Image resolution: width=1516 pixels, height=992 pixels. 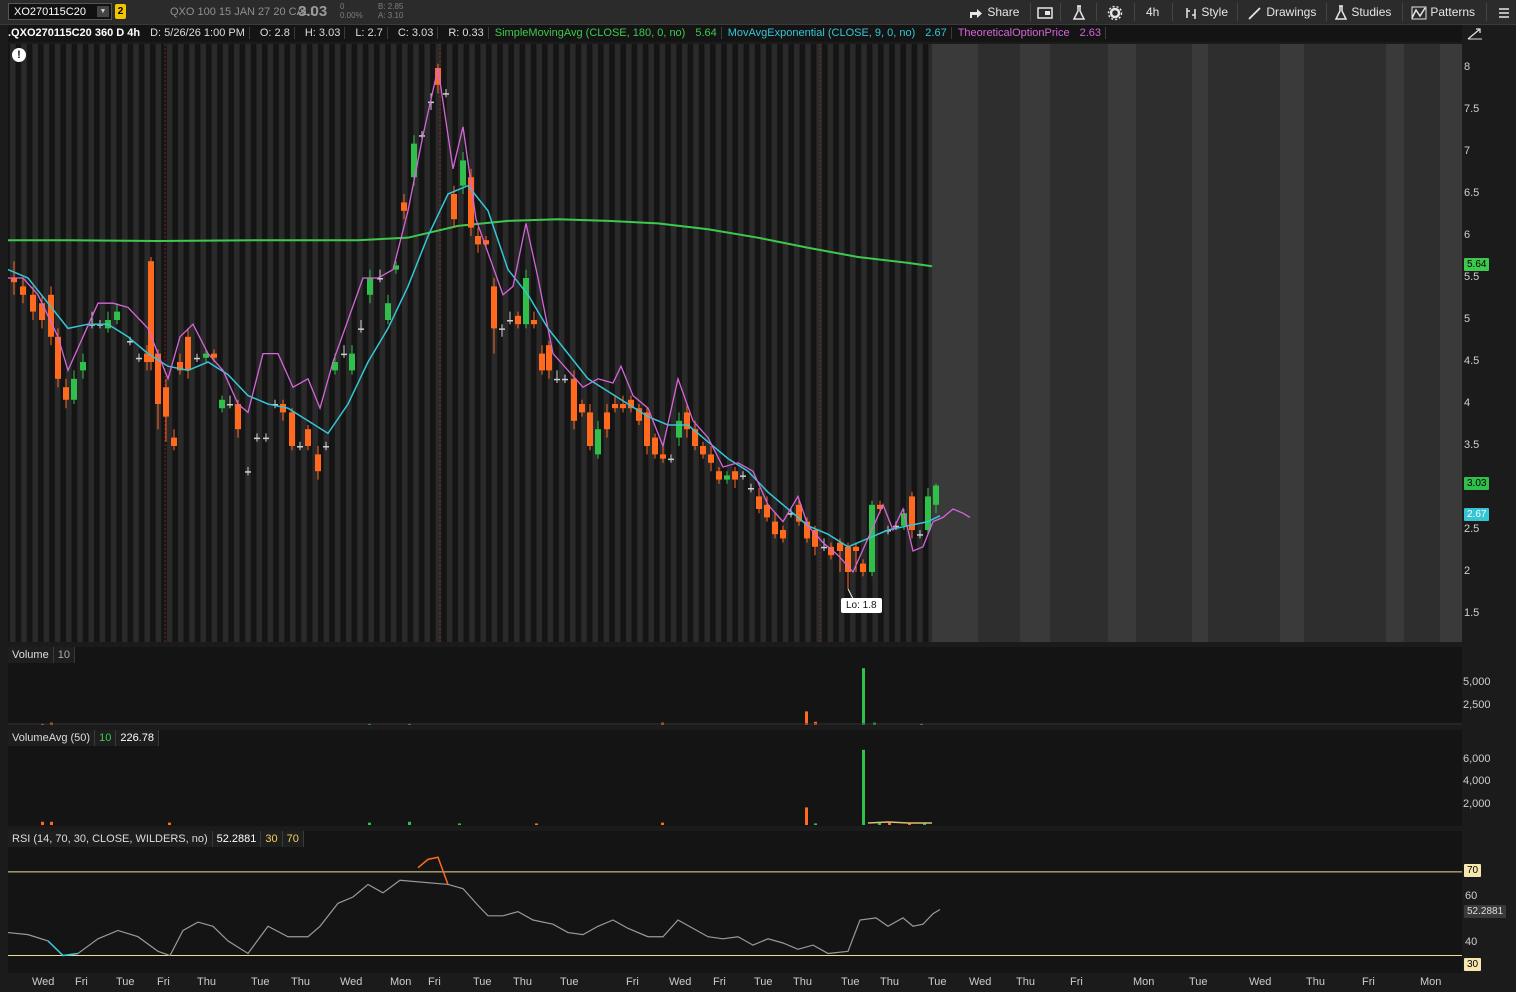 I want to click on bar-high: H: 3.03, so click(x=323, y=33).